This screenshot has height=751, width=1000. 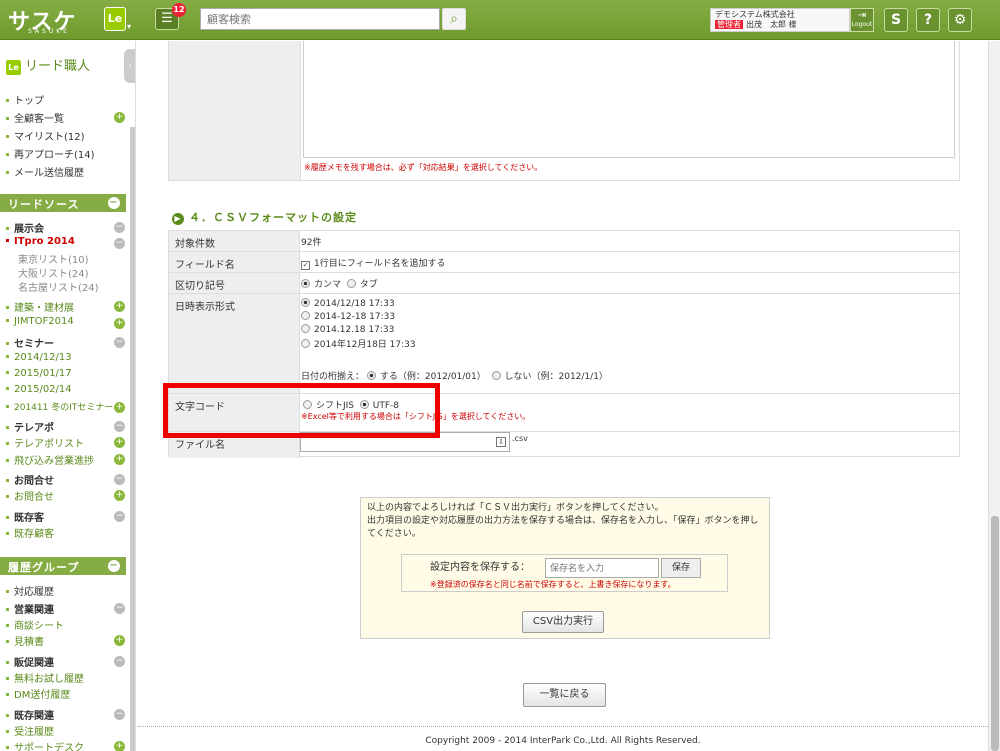 What do you see at coordinates (30, 590) in the screenshot?
I see `sidebar-item-taiou: 対応履歴` at bounding box center [30, 590].